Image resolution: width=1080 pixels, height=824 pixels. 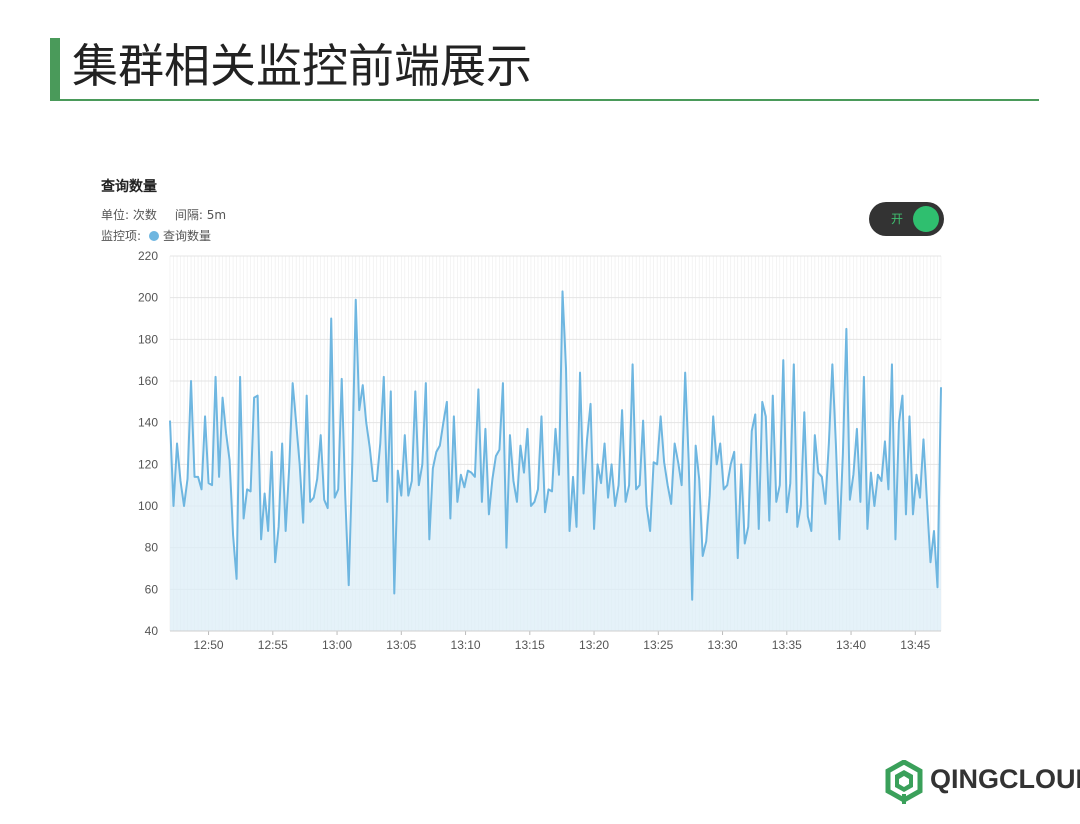 What do you see at coordinates (466, 645) in the screenshot?
I see `x-tick-label: 13:10` at bounding box center [466, 645].